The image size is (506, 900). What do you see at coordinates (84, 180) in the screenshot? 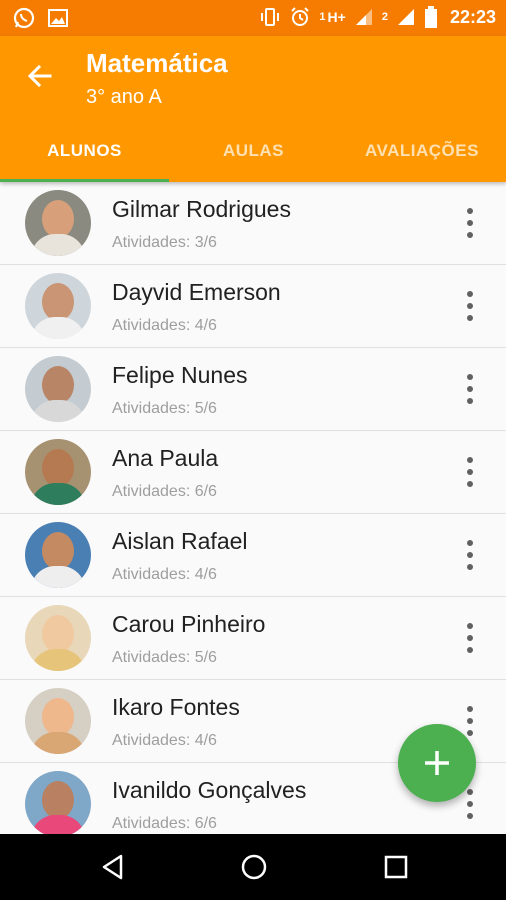
I see `tab-indicator` at bounding box center [84, 180].